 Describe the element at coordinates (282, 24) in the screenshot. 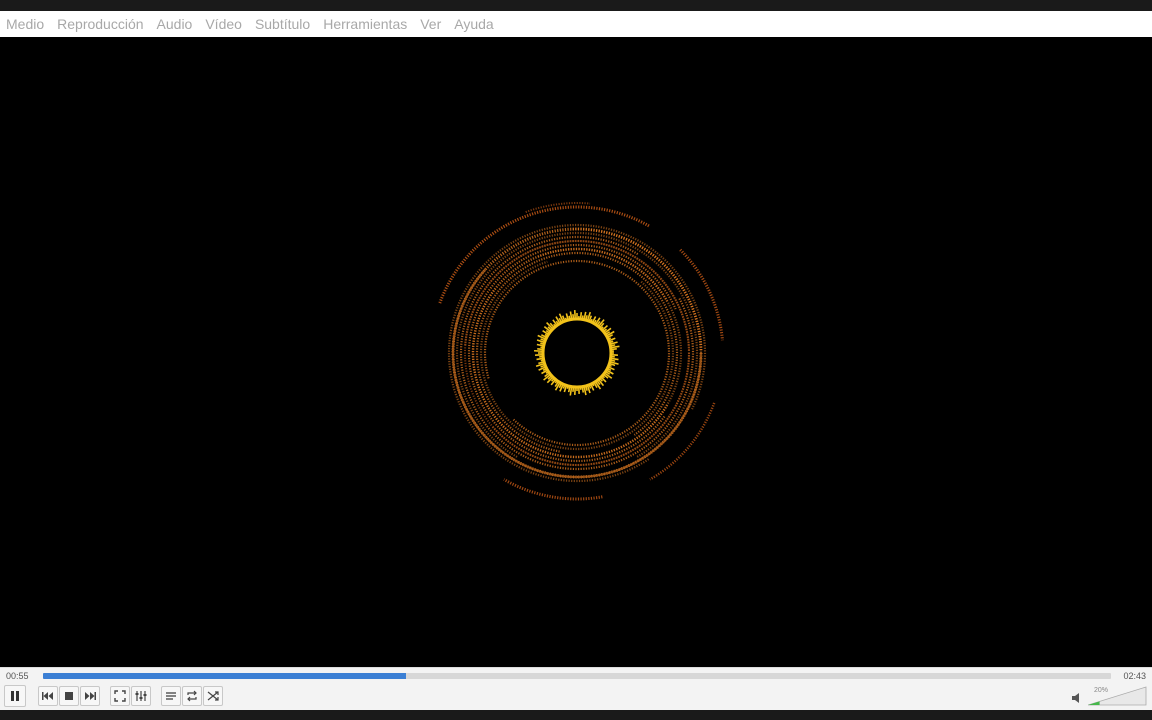

I see `menu-subtitulo: Subtítulo` at that location.